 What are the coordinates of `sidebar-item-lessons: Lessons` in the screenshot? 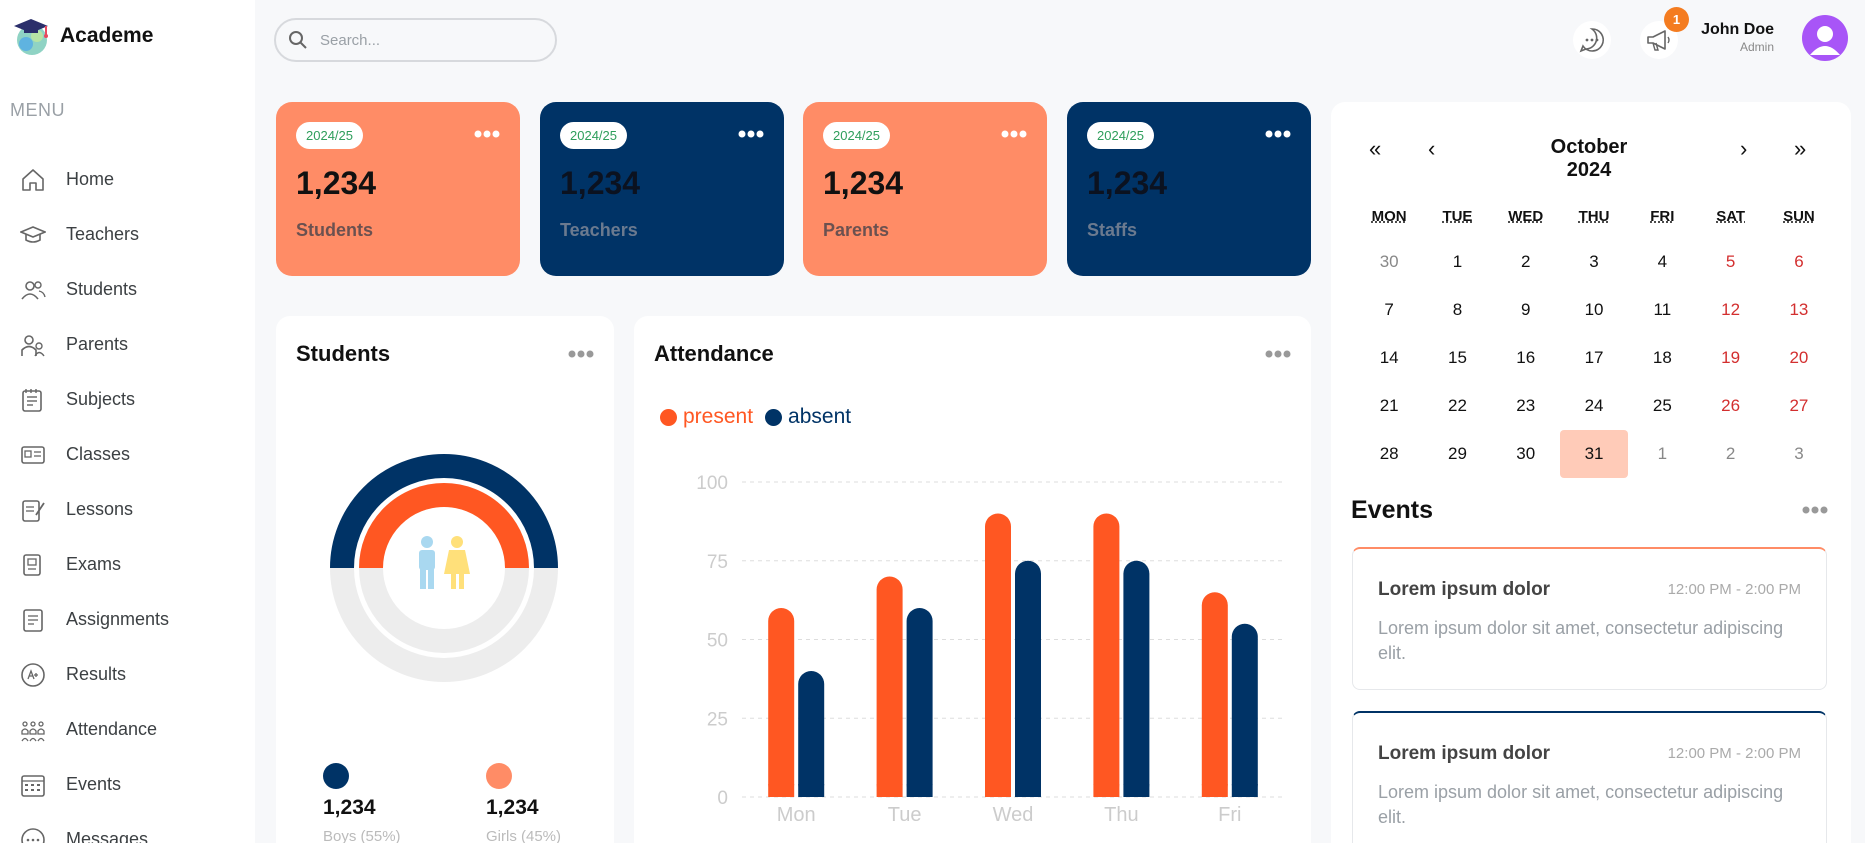 It's located at (127, 509).